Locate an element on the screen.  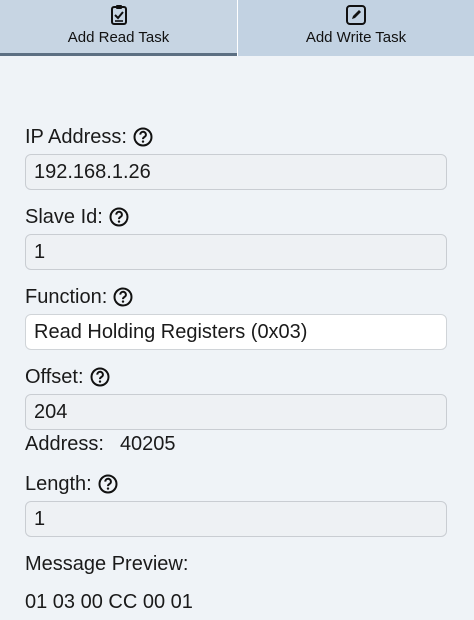
slave-id-label-row: Slave Id: is located at coordinates (77, 217).